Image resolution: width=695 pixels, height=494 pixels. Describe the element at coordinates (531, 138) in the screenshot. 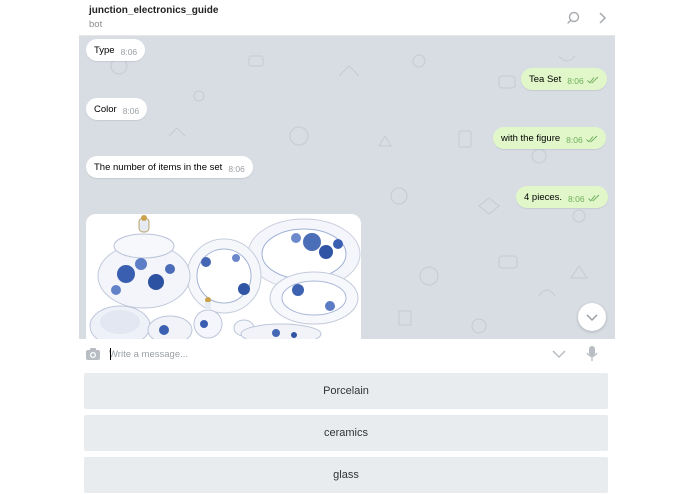

I see `message-text: with the figure` at that location.